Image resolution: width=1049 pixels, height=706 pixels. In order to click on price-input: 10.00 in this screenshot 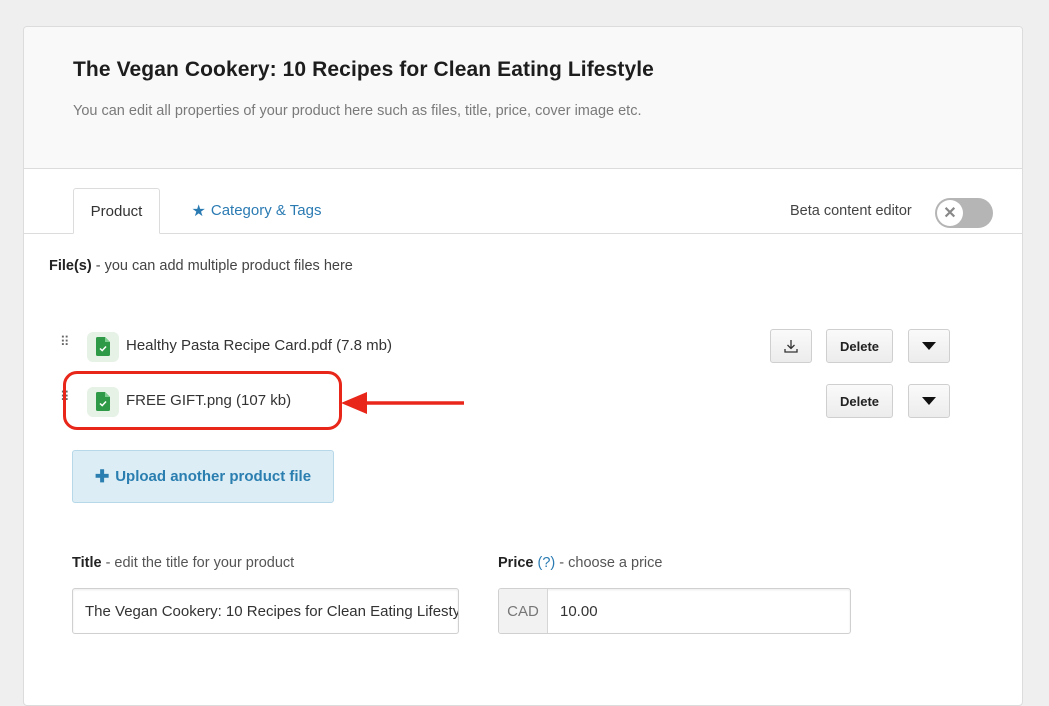, I will do `click(699, 611)`.